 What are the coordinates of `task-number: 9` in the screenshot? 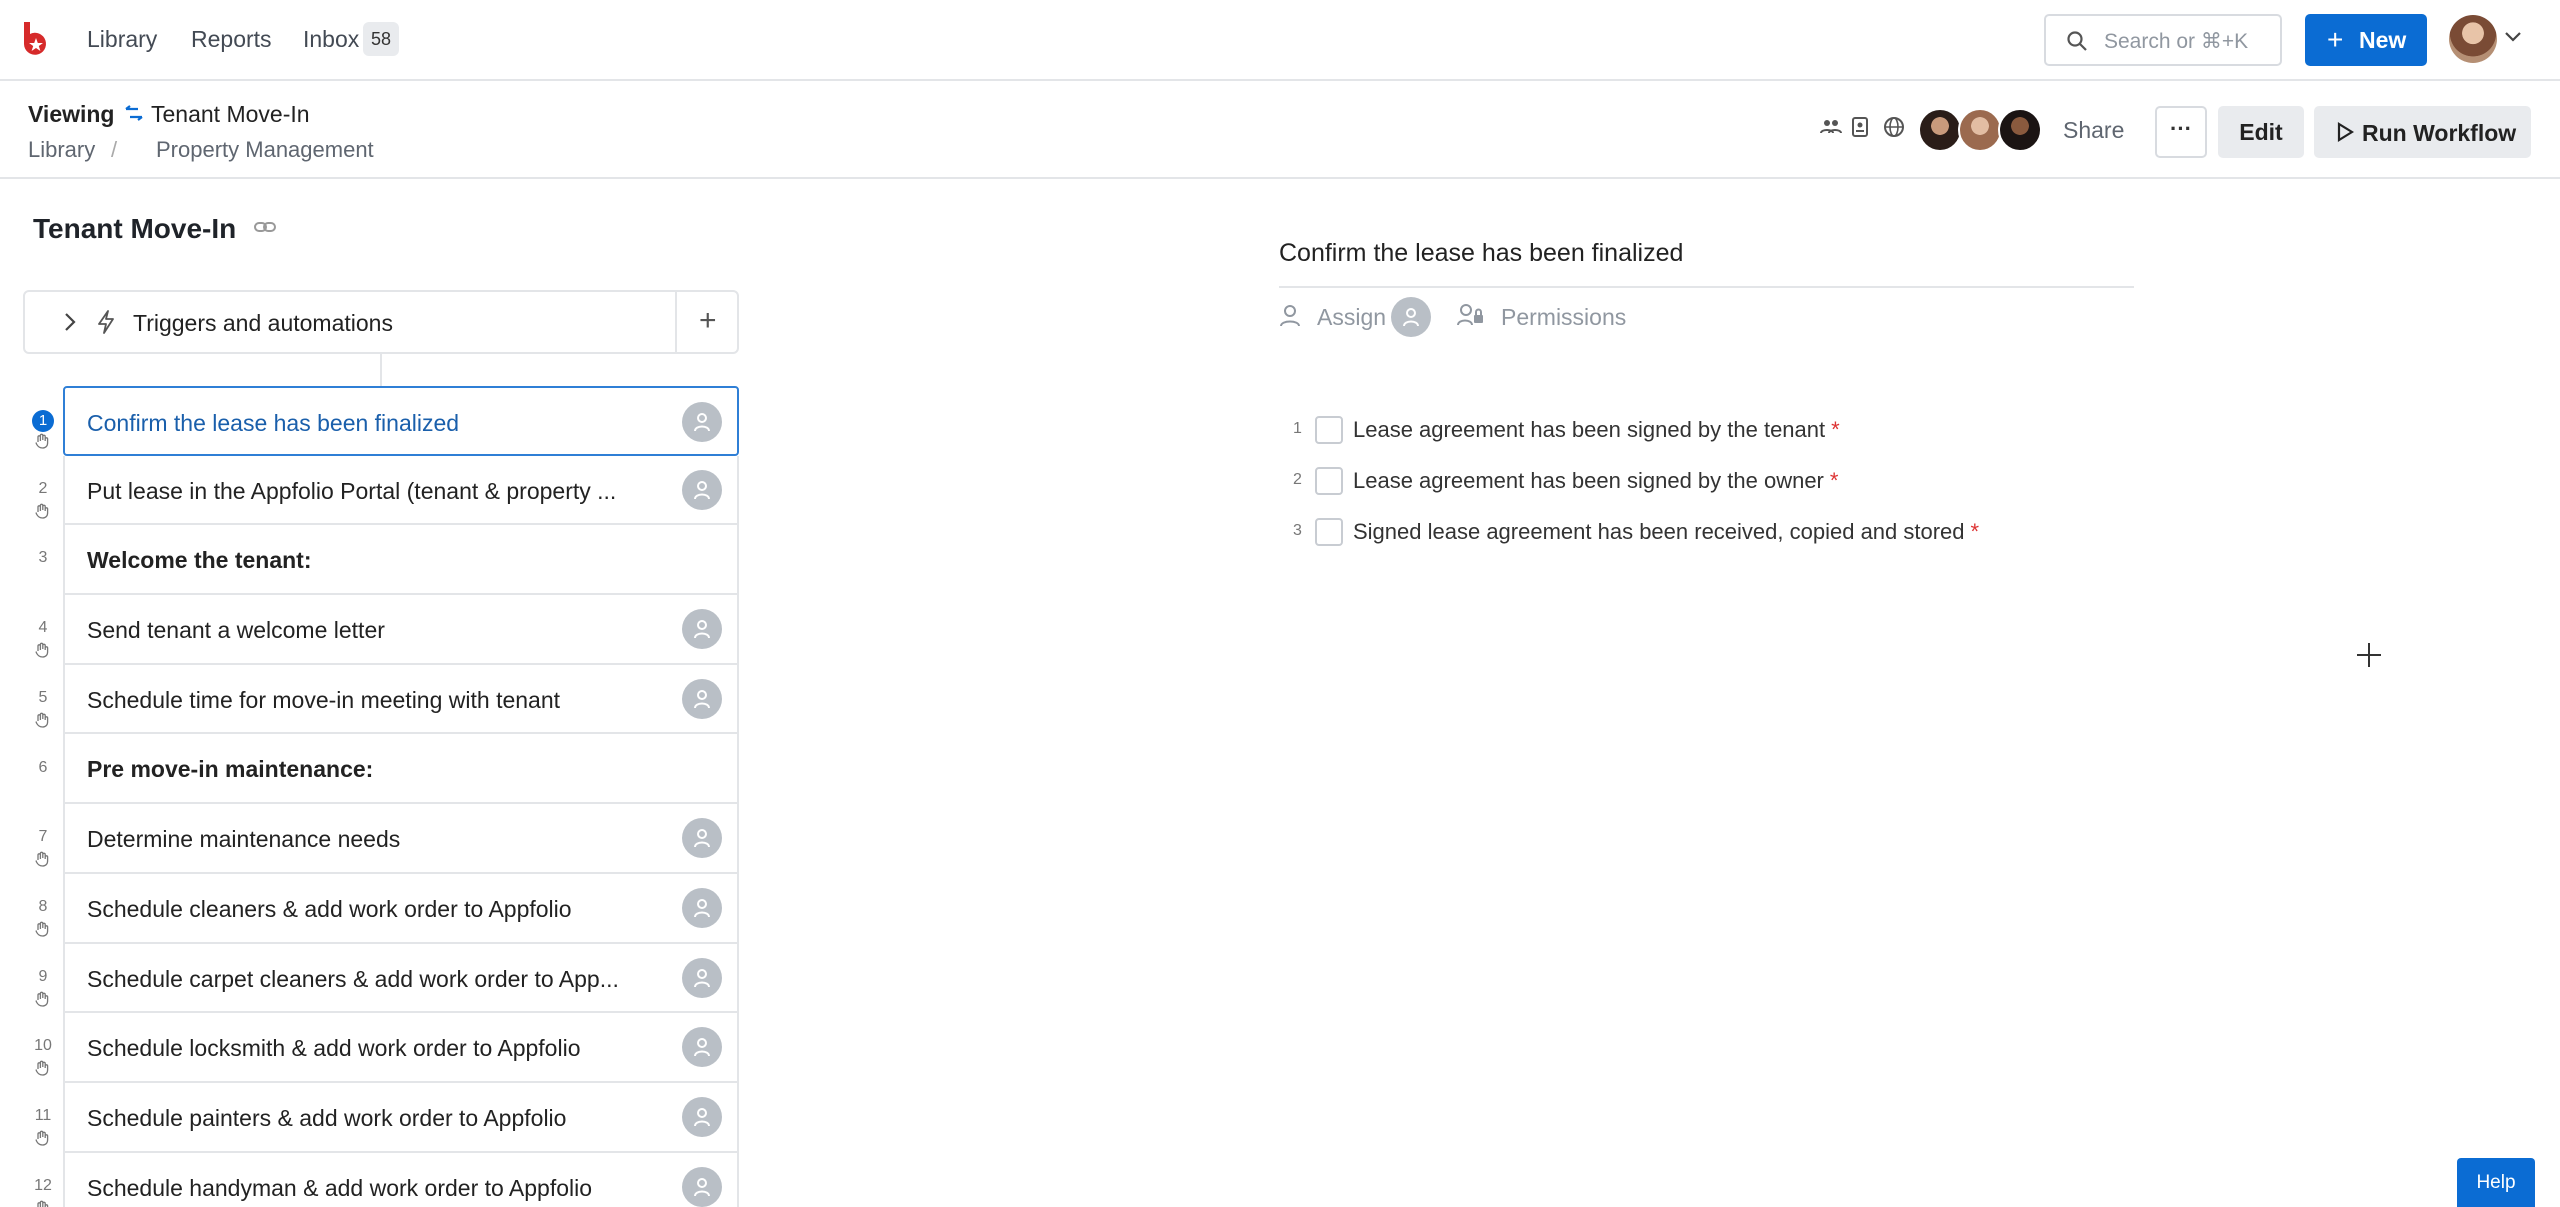 It's located at (43, 976).